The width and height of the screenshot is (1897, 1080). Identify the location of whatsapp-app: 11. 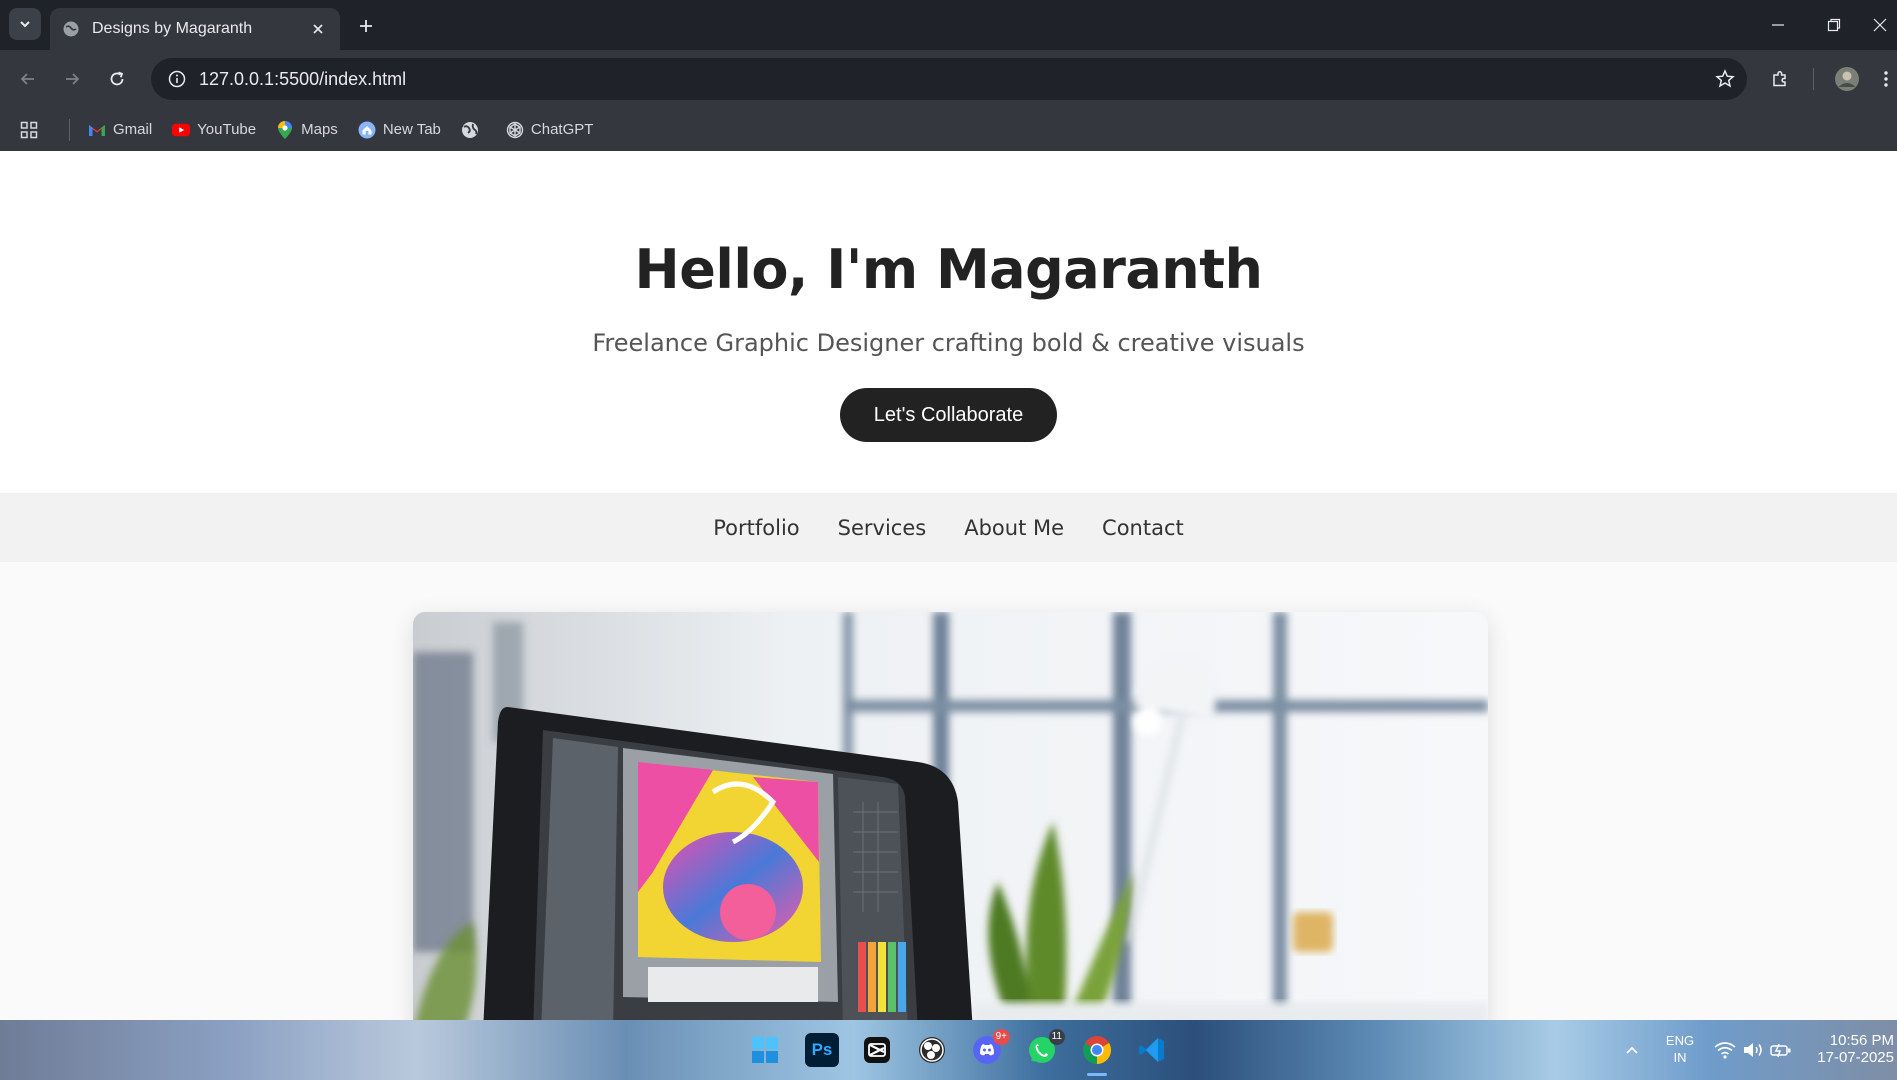
(1045, 1048).